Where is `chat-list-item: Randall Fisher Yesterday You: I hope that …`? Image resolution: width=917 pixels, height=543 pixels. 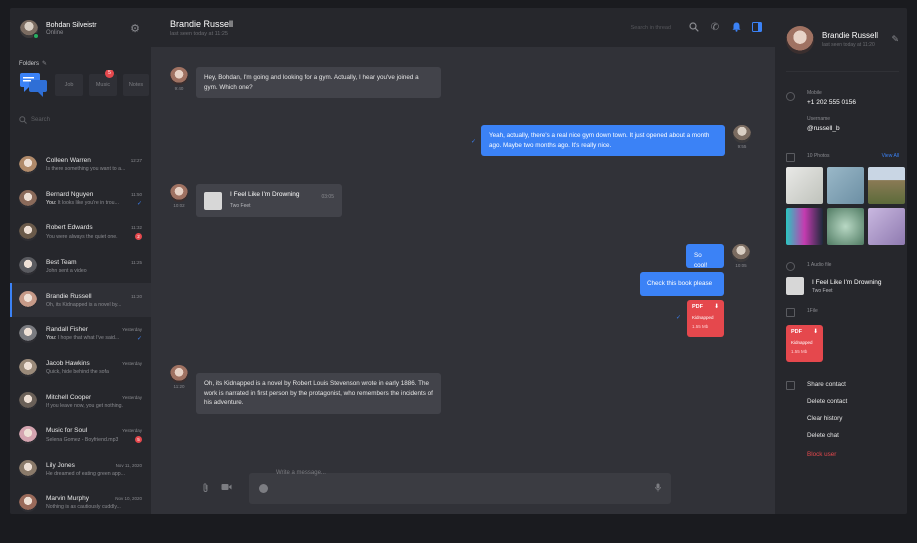
chat-list-item: Randall Fisher Yesterday You: I hope that … is located at coordinates (80, 334).